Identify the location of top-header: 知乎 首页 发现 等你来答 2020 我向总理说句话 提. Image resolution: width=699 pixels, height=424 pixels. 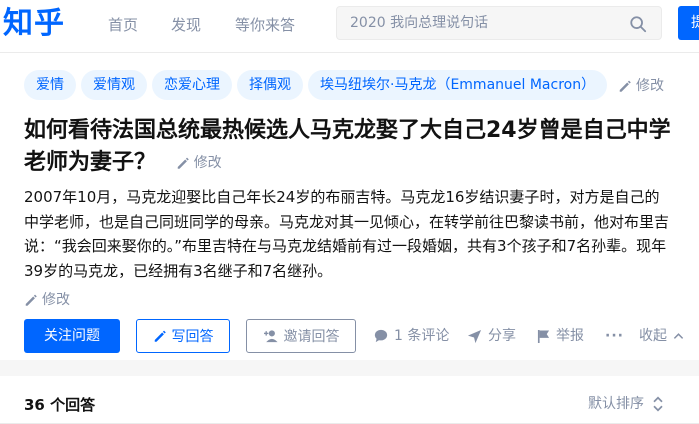
(349, 26).